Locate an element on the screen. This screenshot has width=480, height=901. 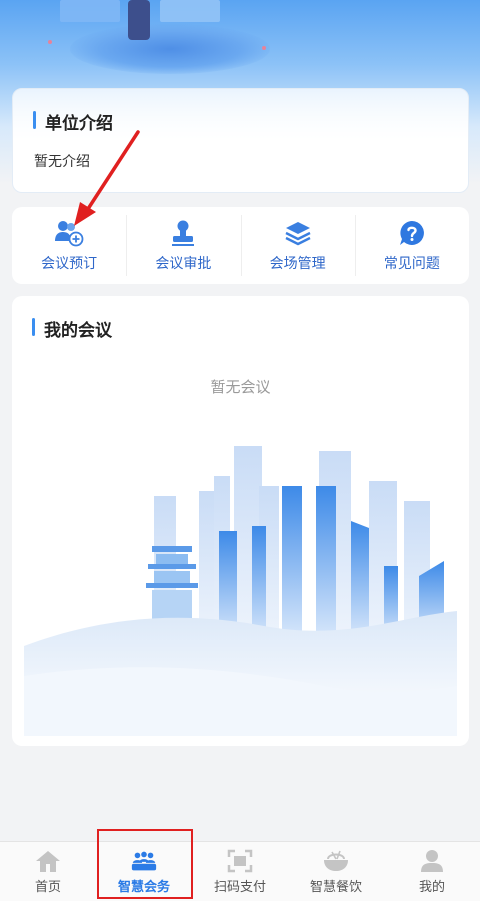
nav-home: 首页 is located at coordinates (48, 871).